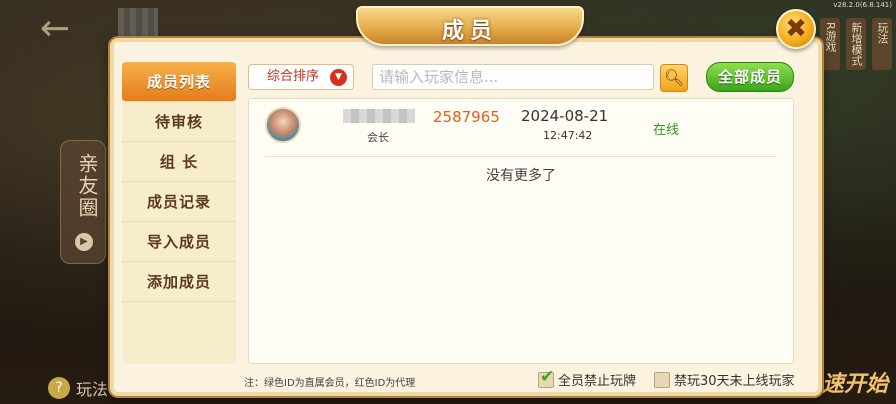  What do you see at coordinates (862, 5) in the screenshot?
I see `version-label: v28.2.0(6.8.141)` at bounding box center [862, 5].